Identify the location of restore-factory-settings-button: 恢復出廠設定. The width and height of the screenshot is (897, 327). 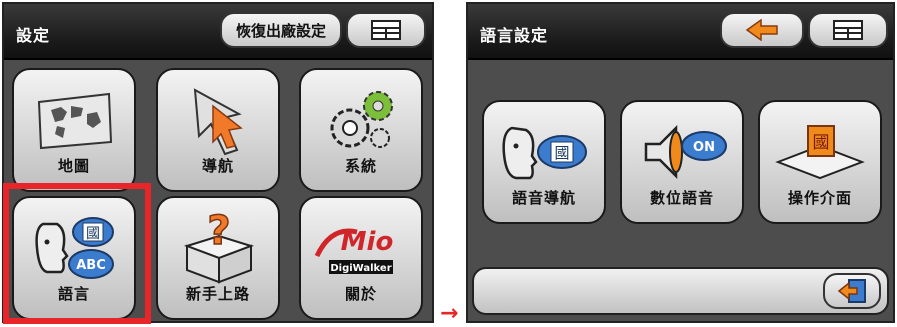
(281, 30).